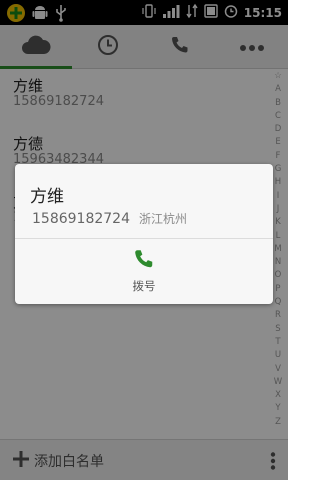  Describe the element at coordinates (162, 219) in the screenshot. I see `dialog-contact-location: 浙江杭州` at that location.